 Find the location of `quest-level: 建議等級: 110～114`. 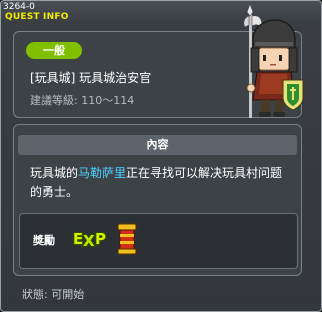

quest-level: 建議等級: 110～114 is located at coordinates (82, 100).